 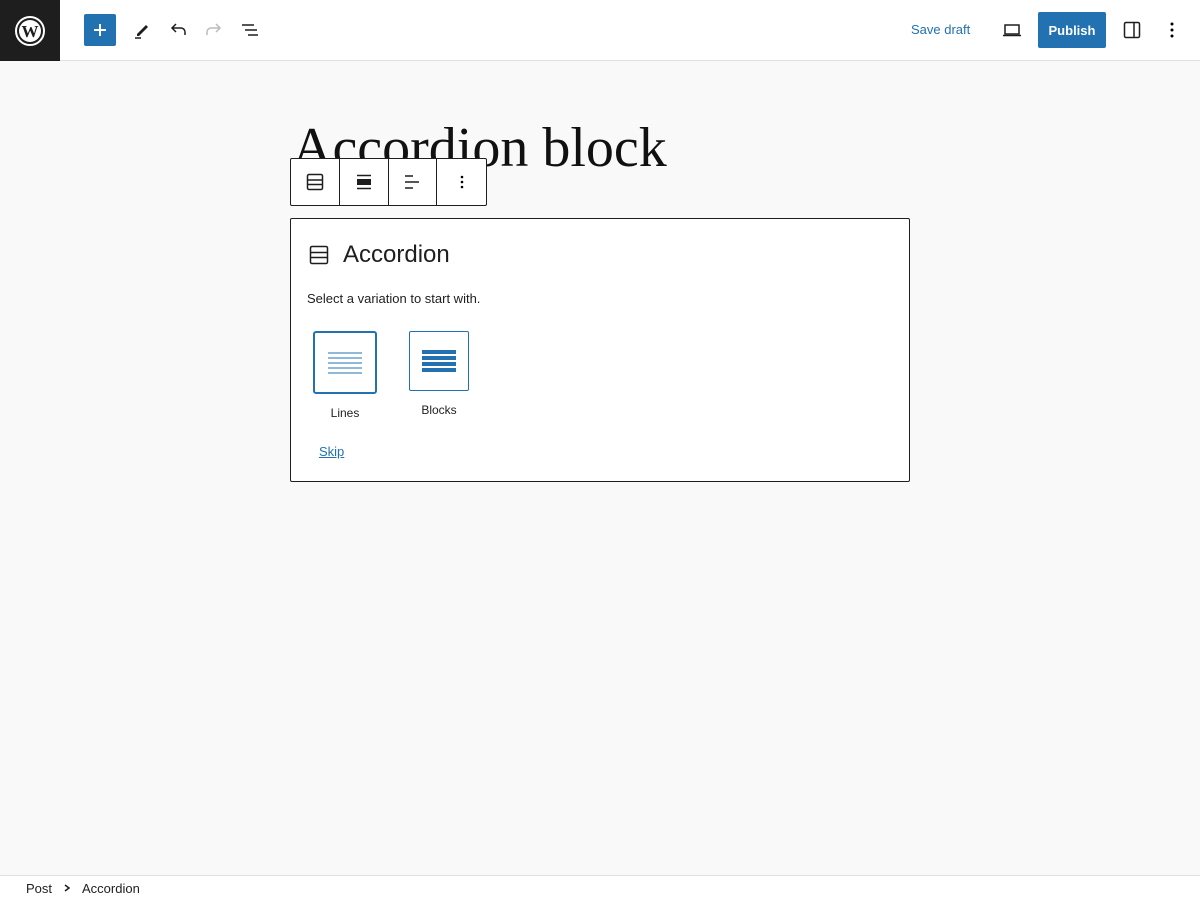 I want to click on document-overview-button, so click(x=250, y=30).